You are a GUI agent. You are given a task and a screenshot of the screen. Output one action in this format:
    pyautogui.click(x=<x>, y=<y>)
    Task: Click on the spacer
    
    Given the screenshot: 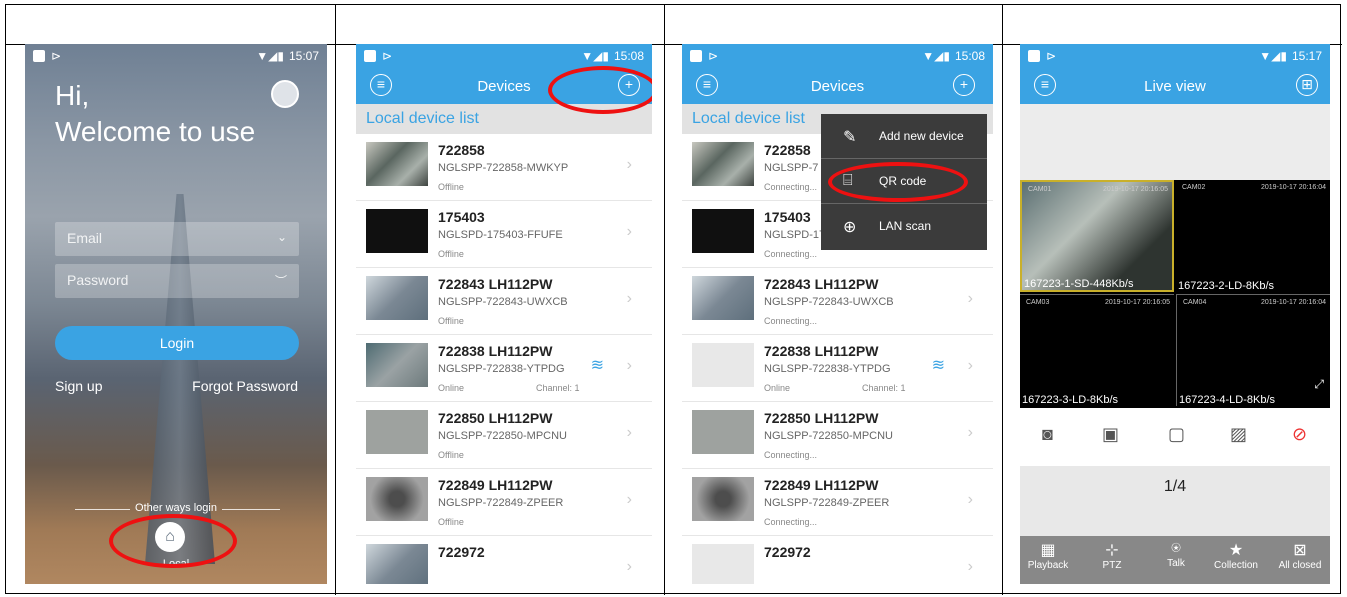 What is the action you would take?
    pyautogui.click(x=1175, y=142)
    